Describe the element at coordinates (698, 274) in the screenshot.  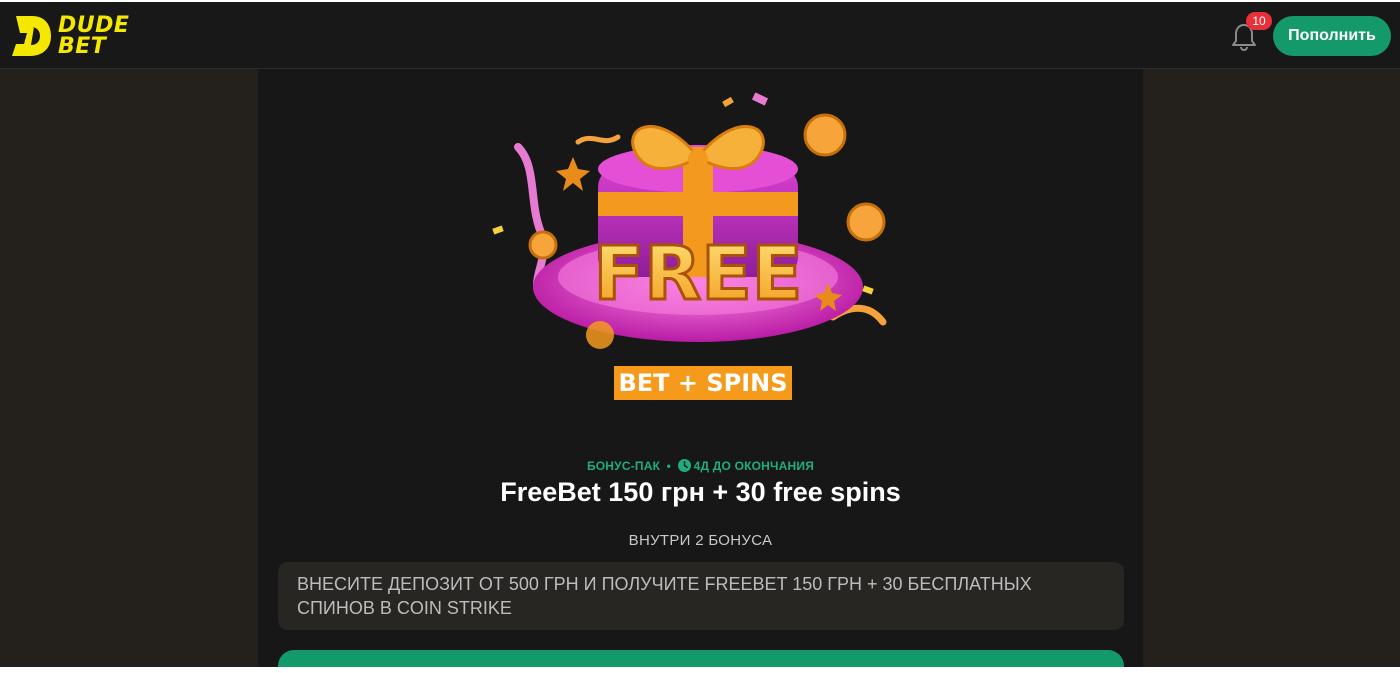
I see `illustration-free-text: FREE` at that location.